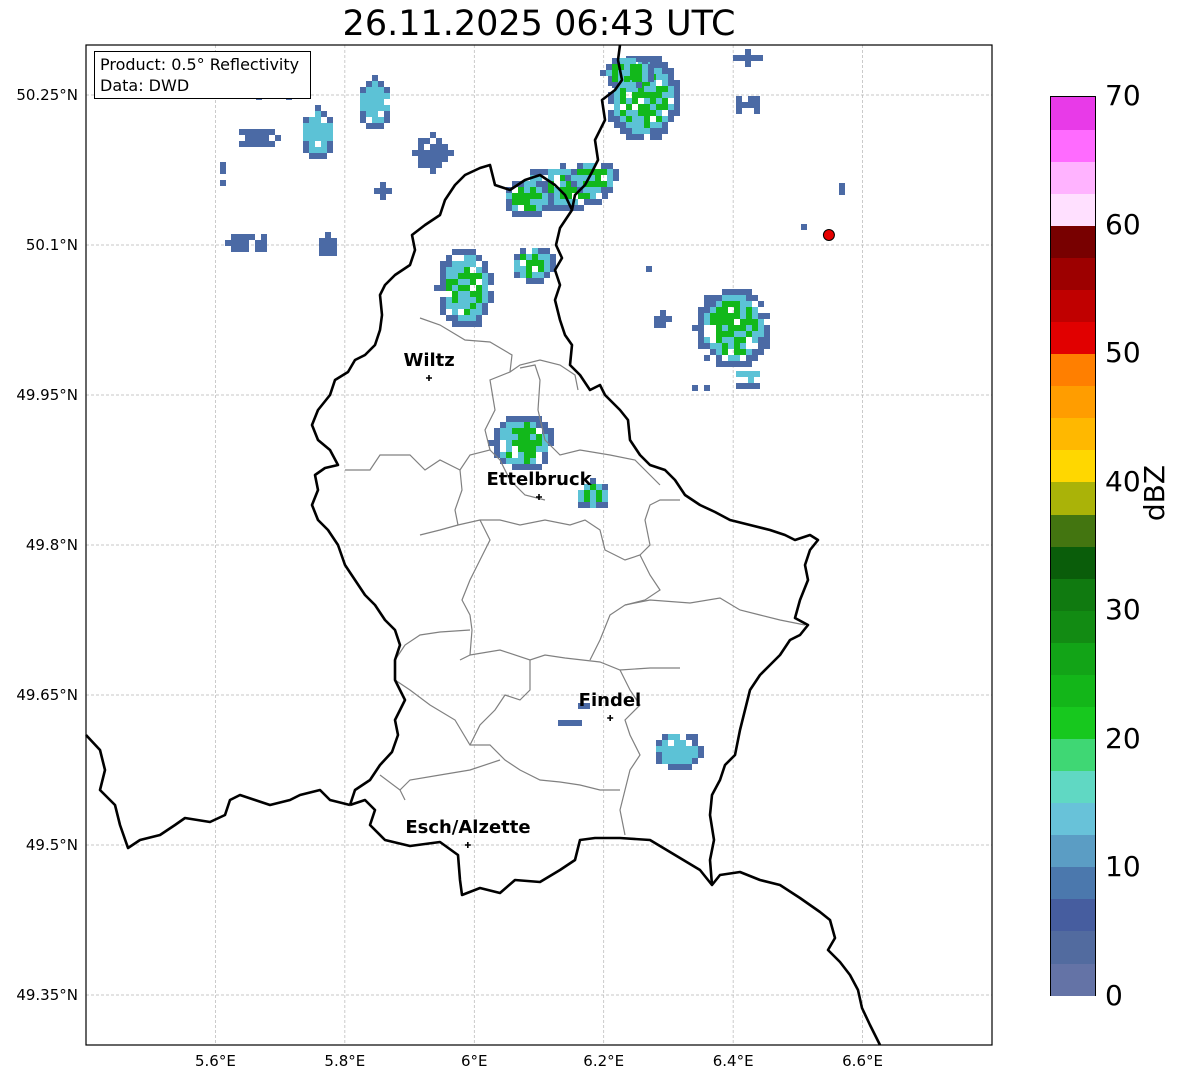 Image resolution: width=1184 pixels, height=1081 pixels. Describe the element at coordinates (467, 845) in the screenshot. I see `city-marker` at that location.